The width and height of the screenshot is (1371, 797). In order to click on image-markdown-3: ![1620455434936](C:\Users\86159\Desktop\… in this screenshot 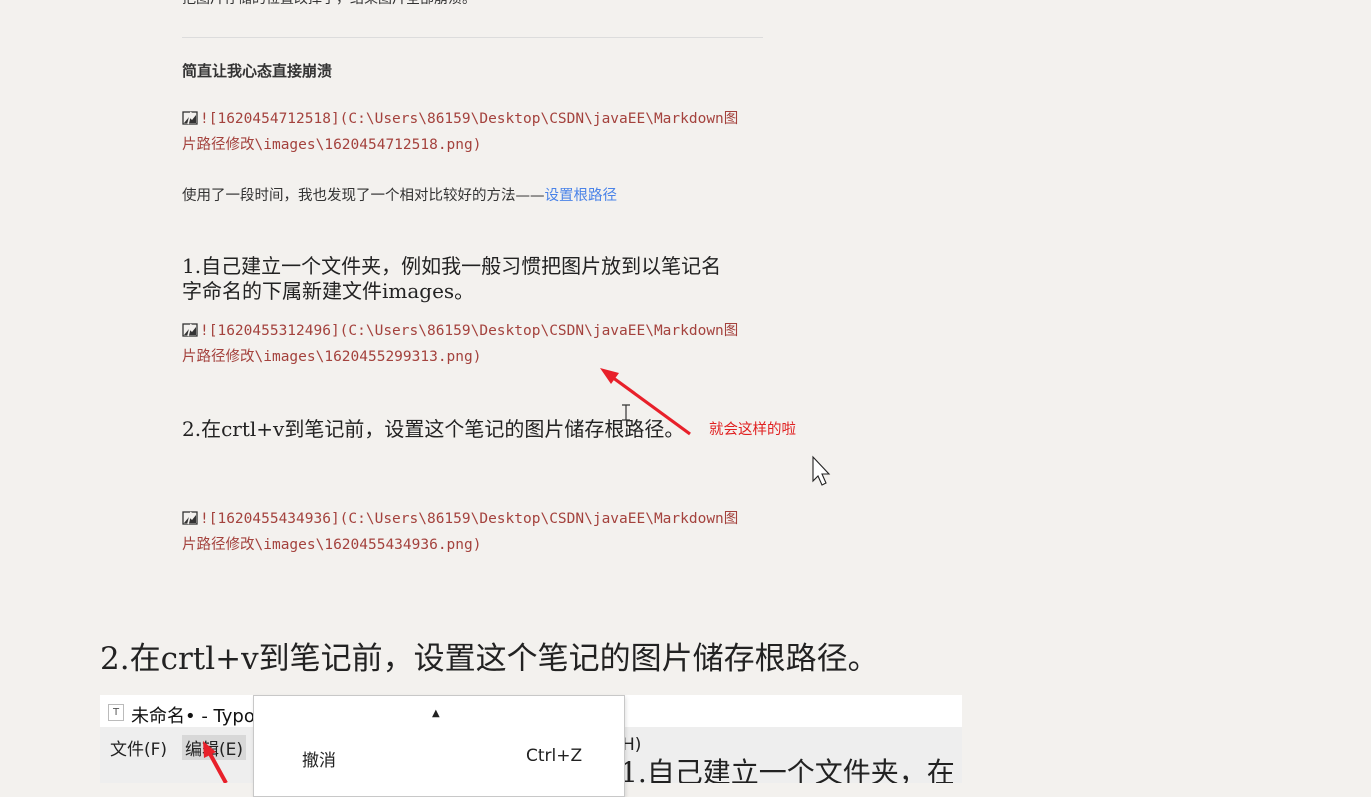, I will do `click(472, 532)`.